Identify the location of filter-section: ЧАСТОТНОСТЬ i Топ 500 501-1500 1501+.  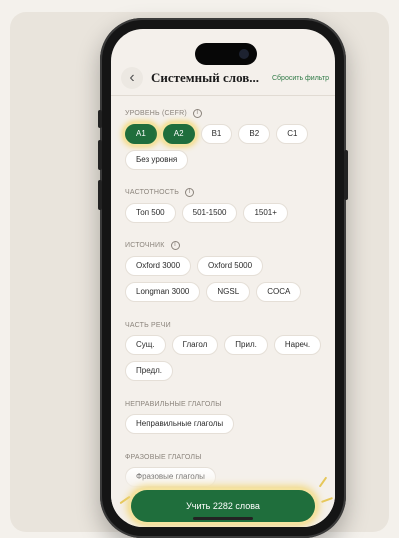
(225, 205).